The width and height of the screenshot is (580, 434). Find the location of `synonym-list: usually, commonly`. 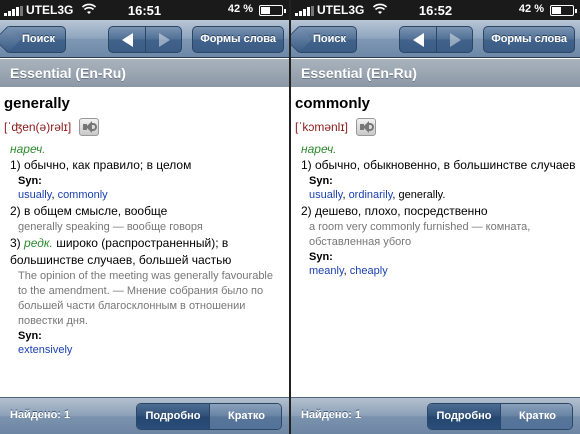

synonym-list: usually, commonly is located at coordinates (63, 195).